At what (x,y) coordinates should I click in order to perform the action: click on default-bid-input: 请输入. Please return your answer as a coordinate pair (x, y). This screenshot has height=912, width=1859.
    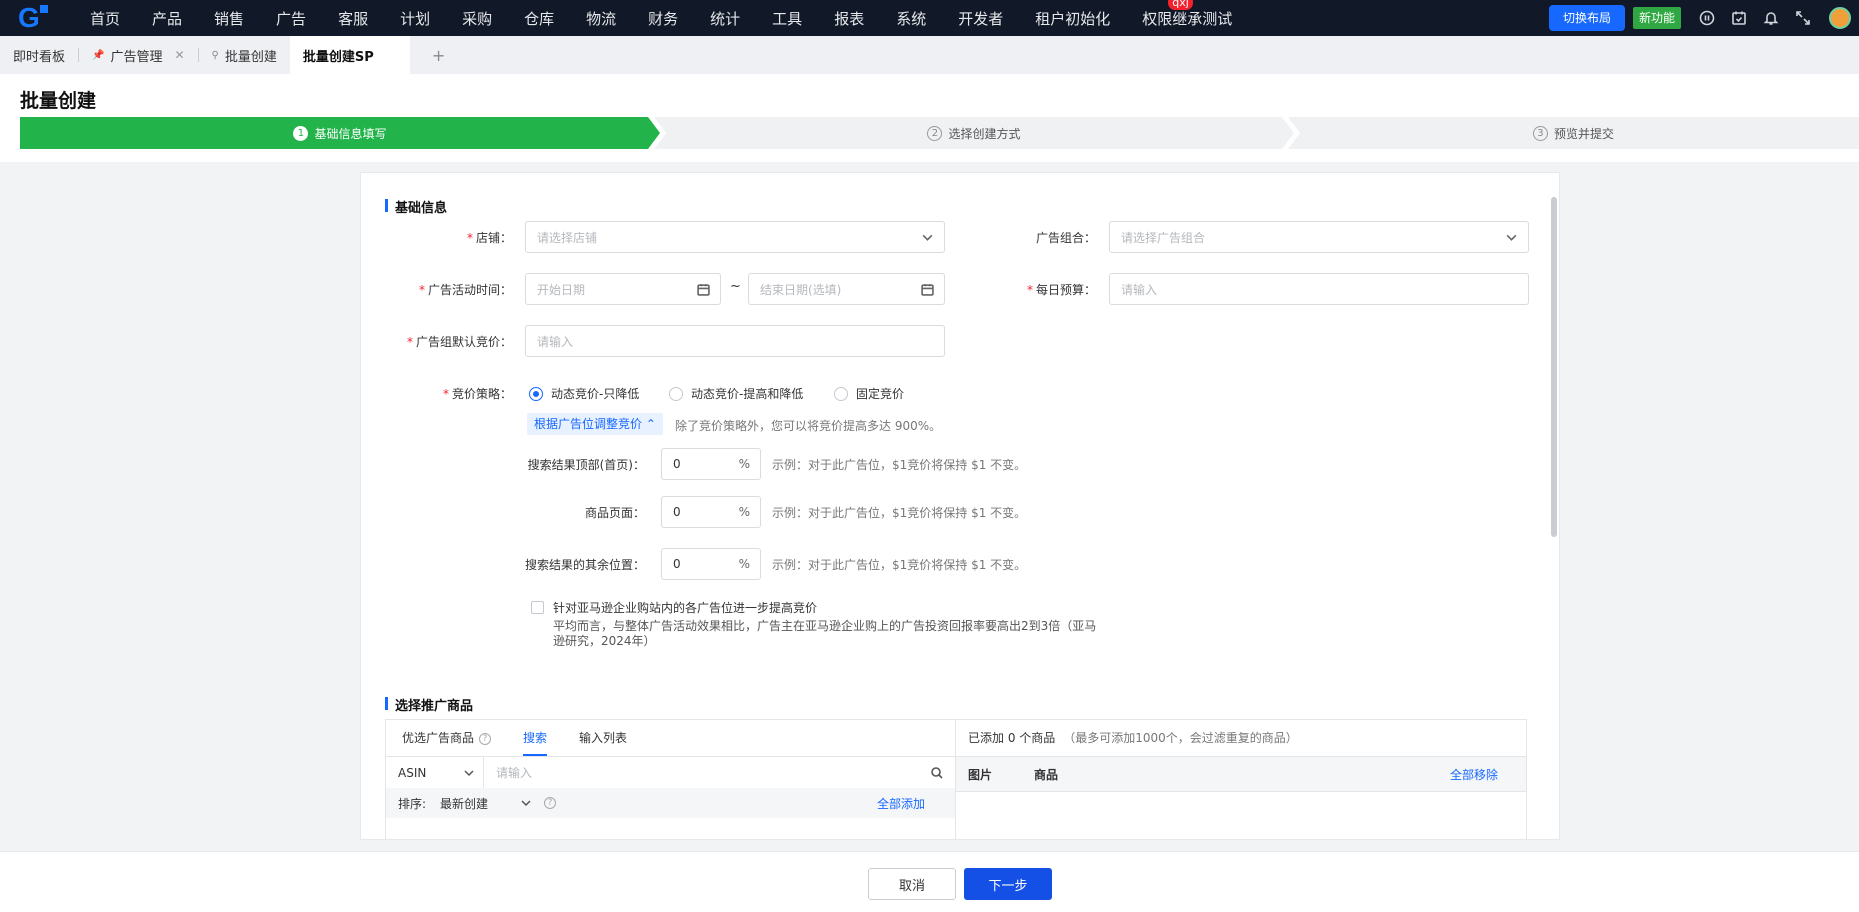
    Looking at the image, I should click on (735, 341).